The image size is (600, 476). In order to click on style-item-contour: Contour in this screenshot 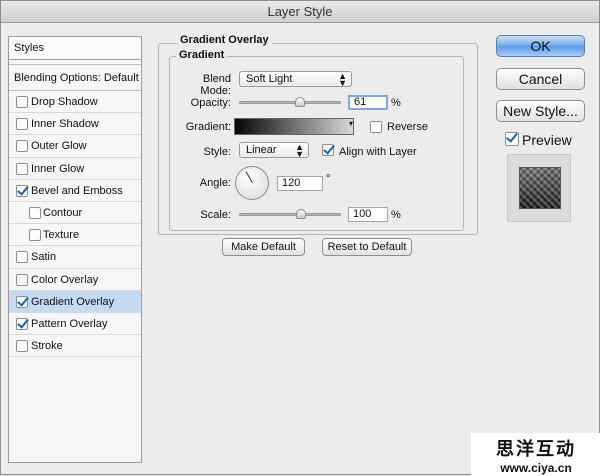, I will do `click(75, 213)`.